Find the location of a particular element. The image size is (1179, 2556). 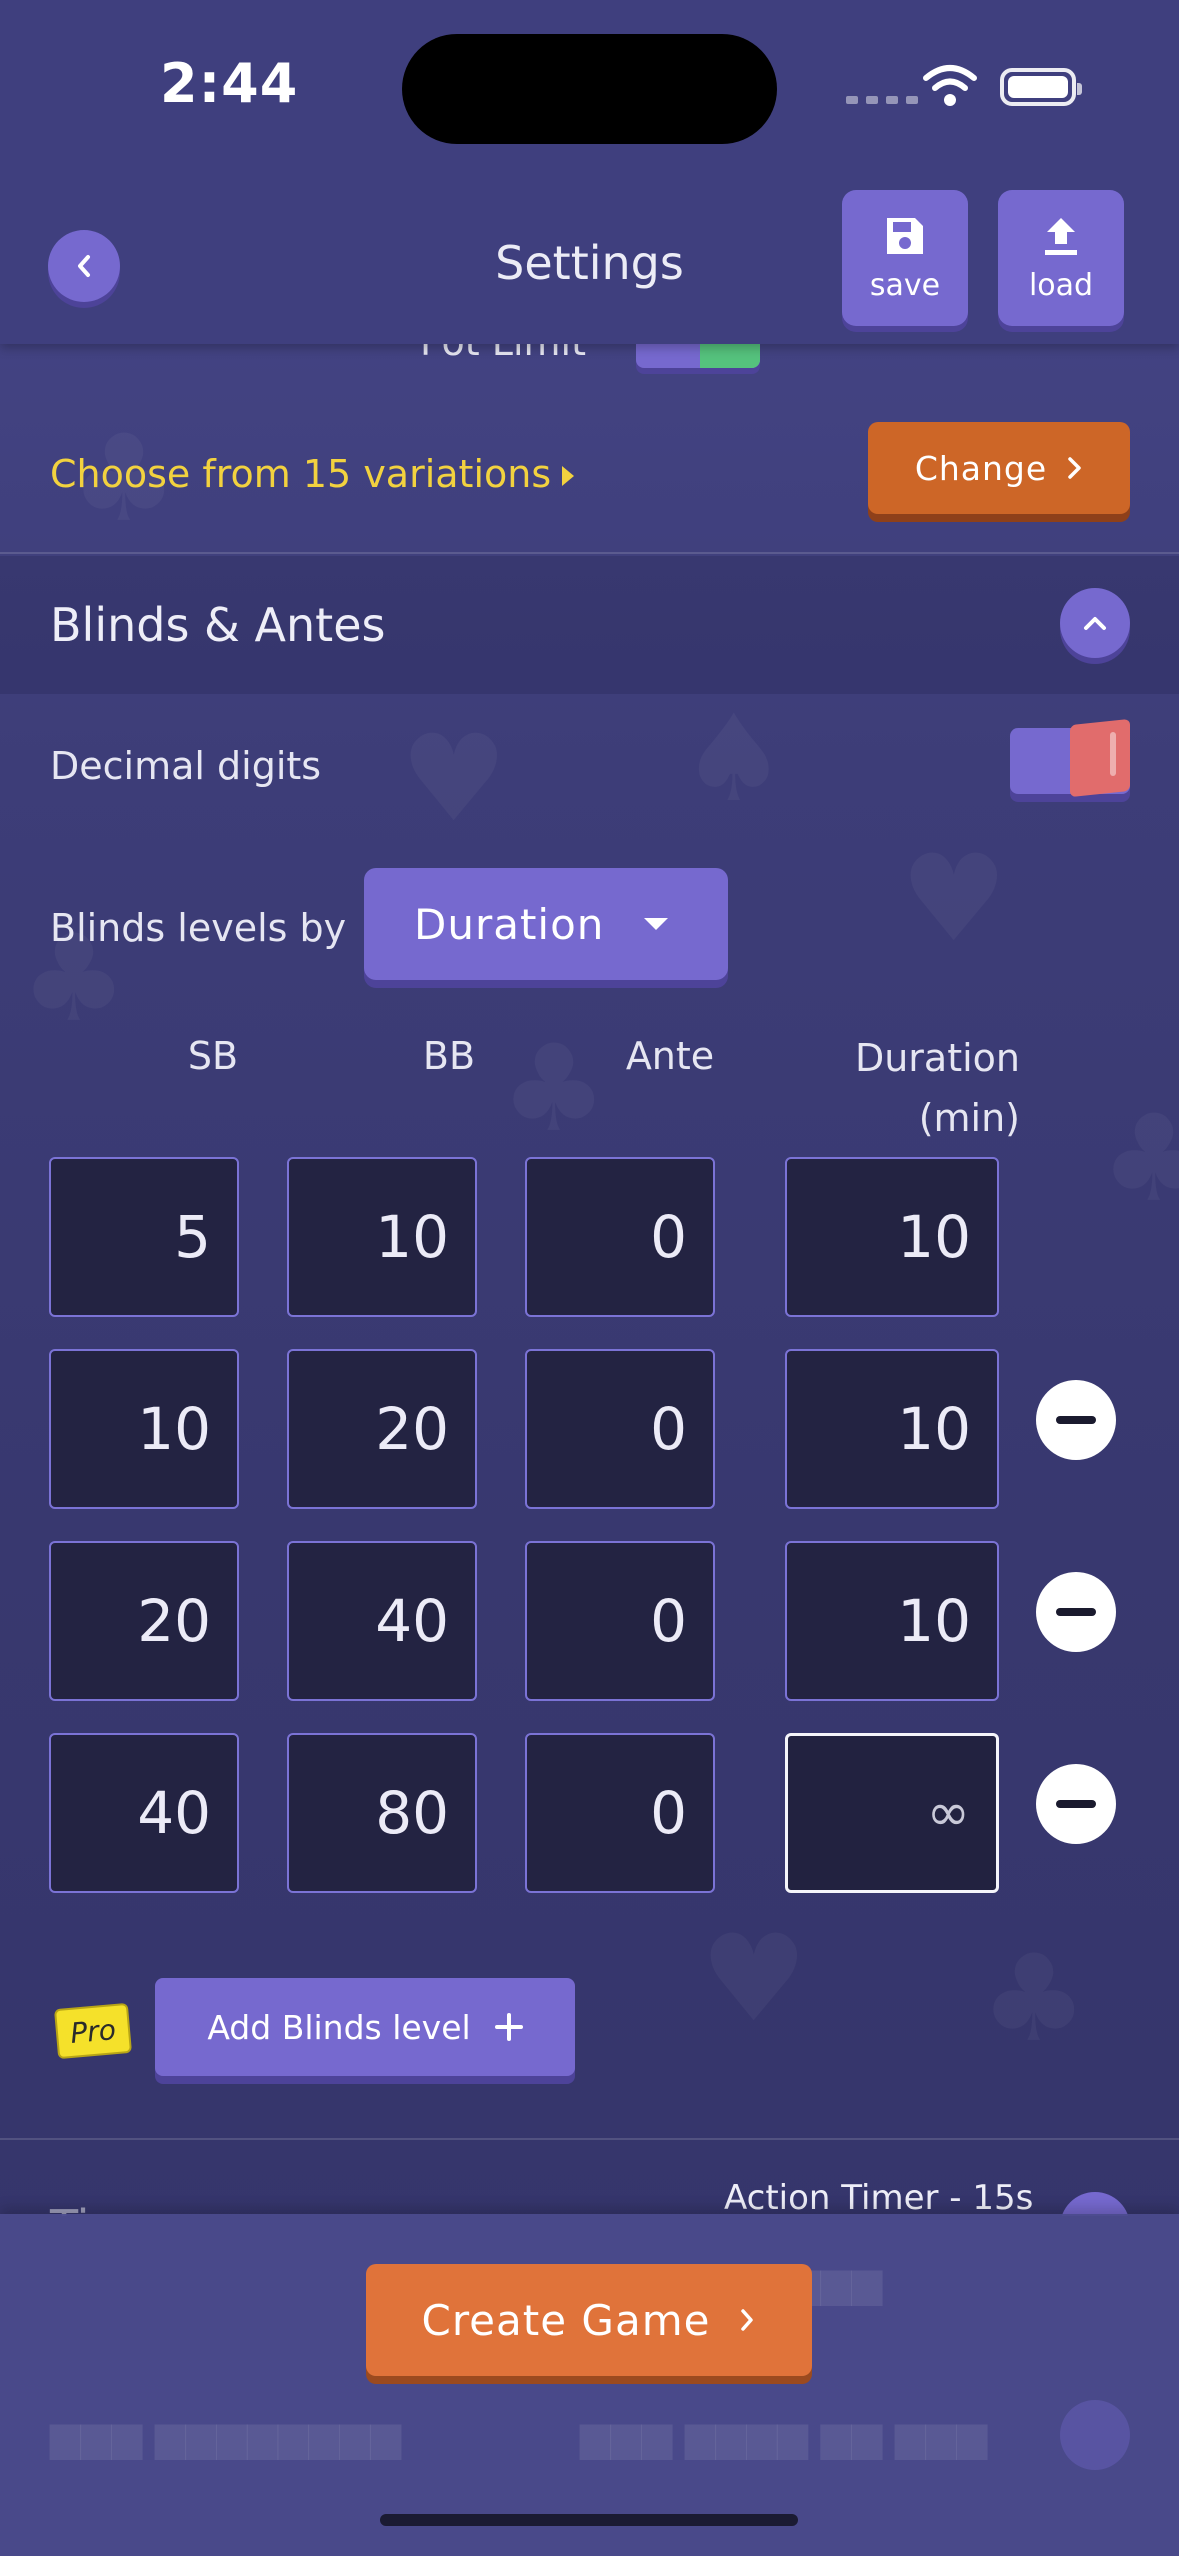

battery-icon is located at coordinates (1041, 87).